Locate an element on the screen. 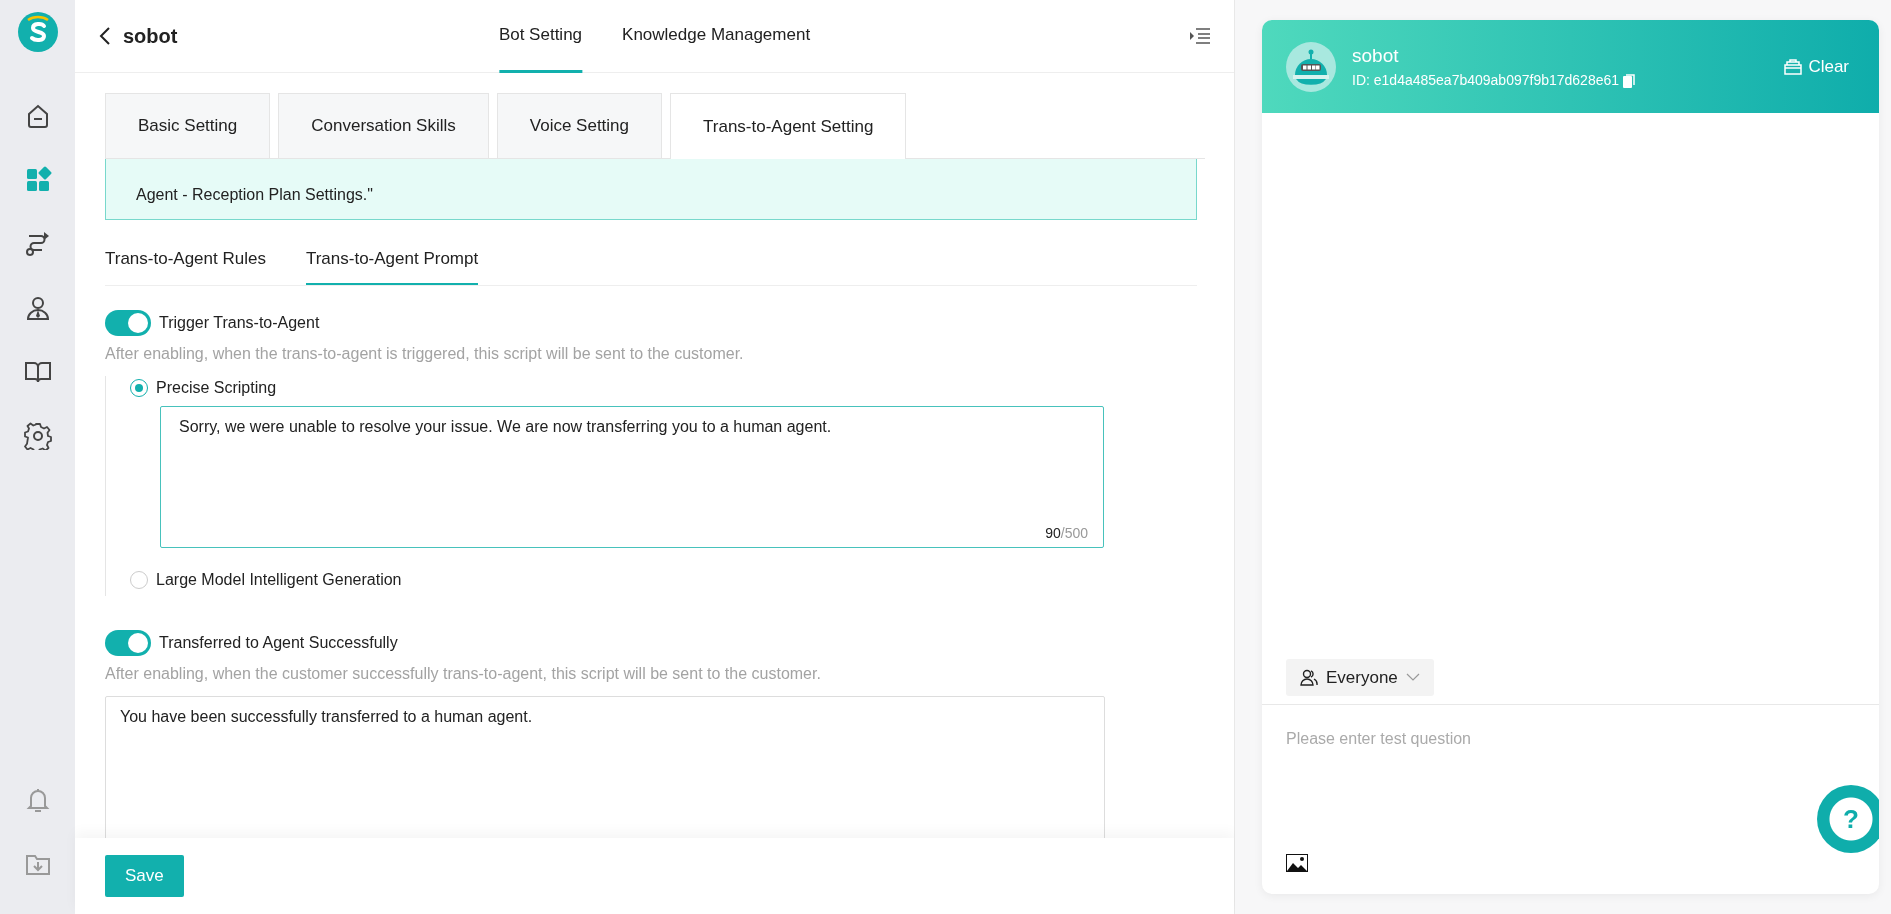 This screenshot has width=1891, height=914. toggle-label: Trigger Trans-to-Agent is located at coordinates (239, 323).